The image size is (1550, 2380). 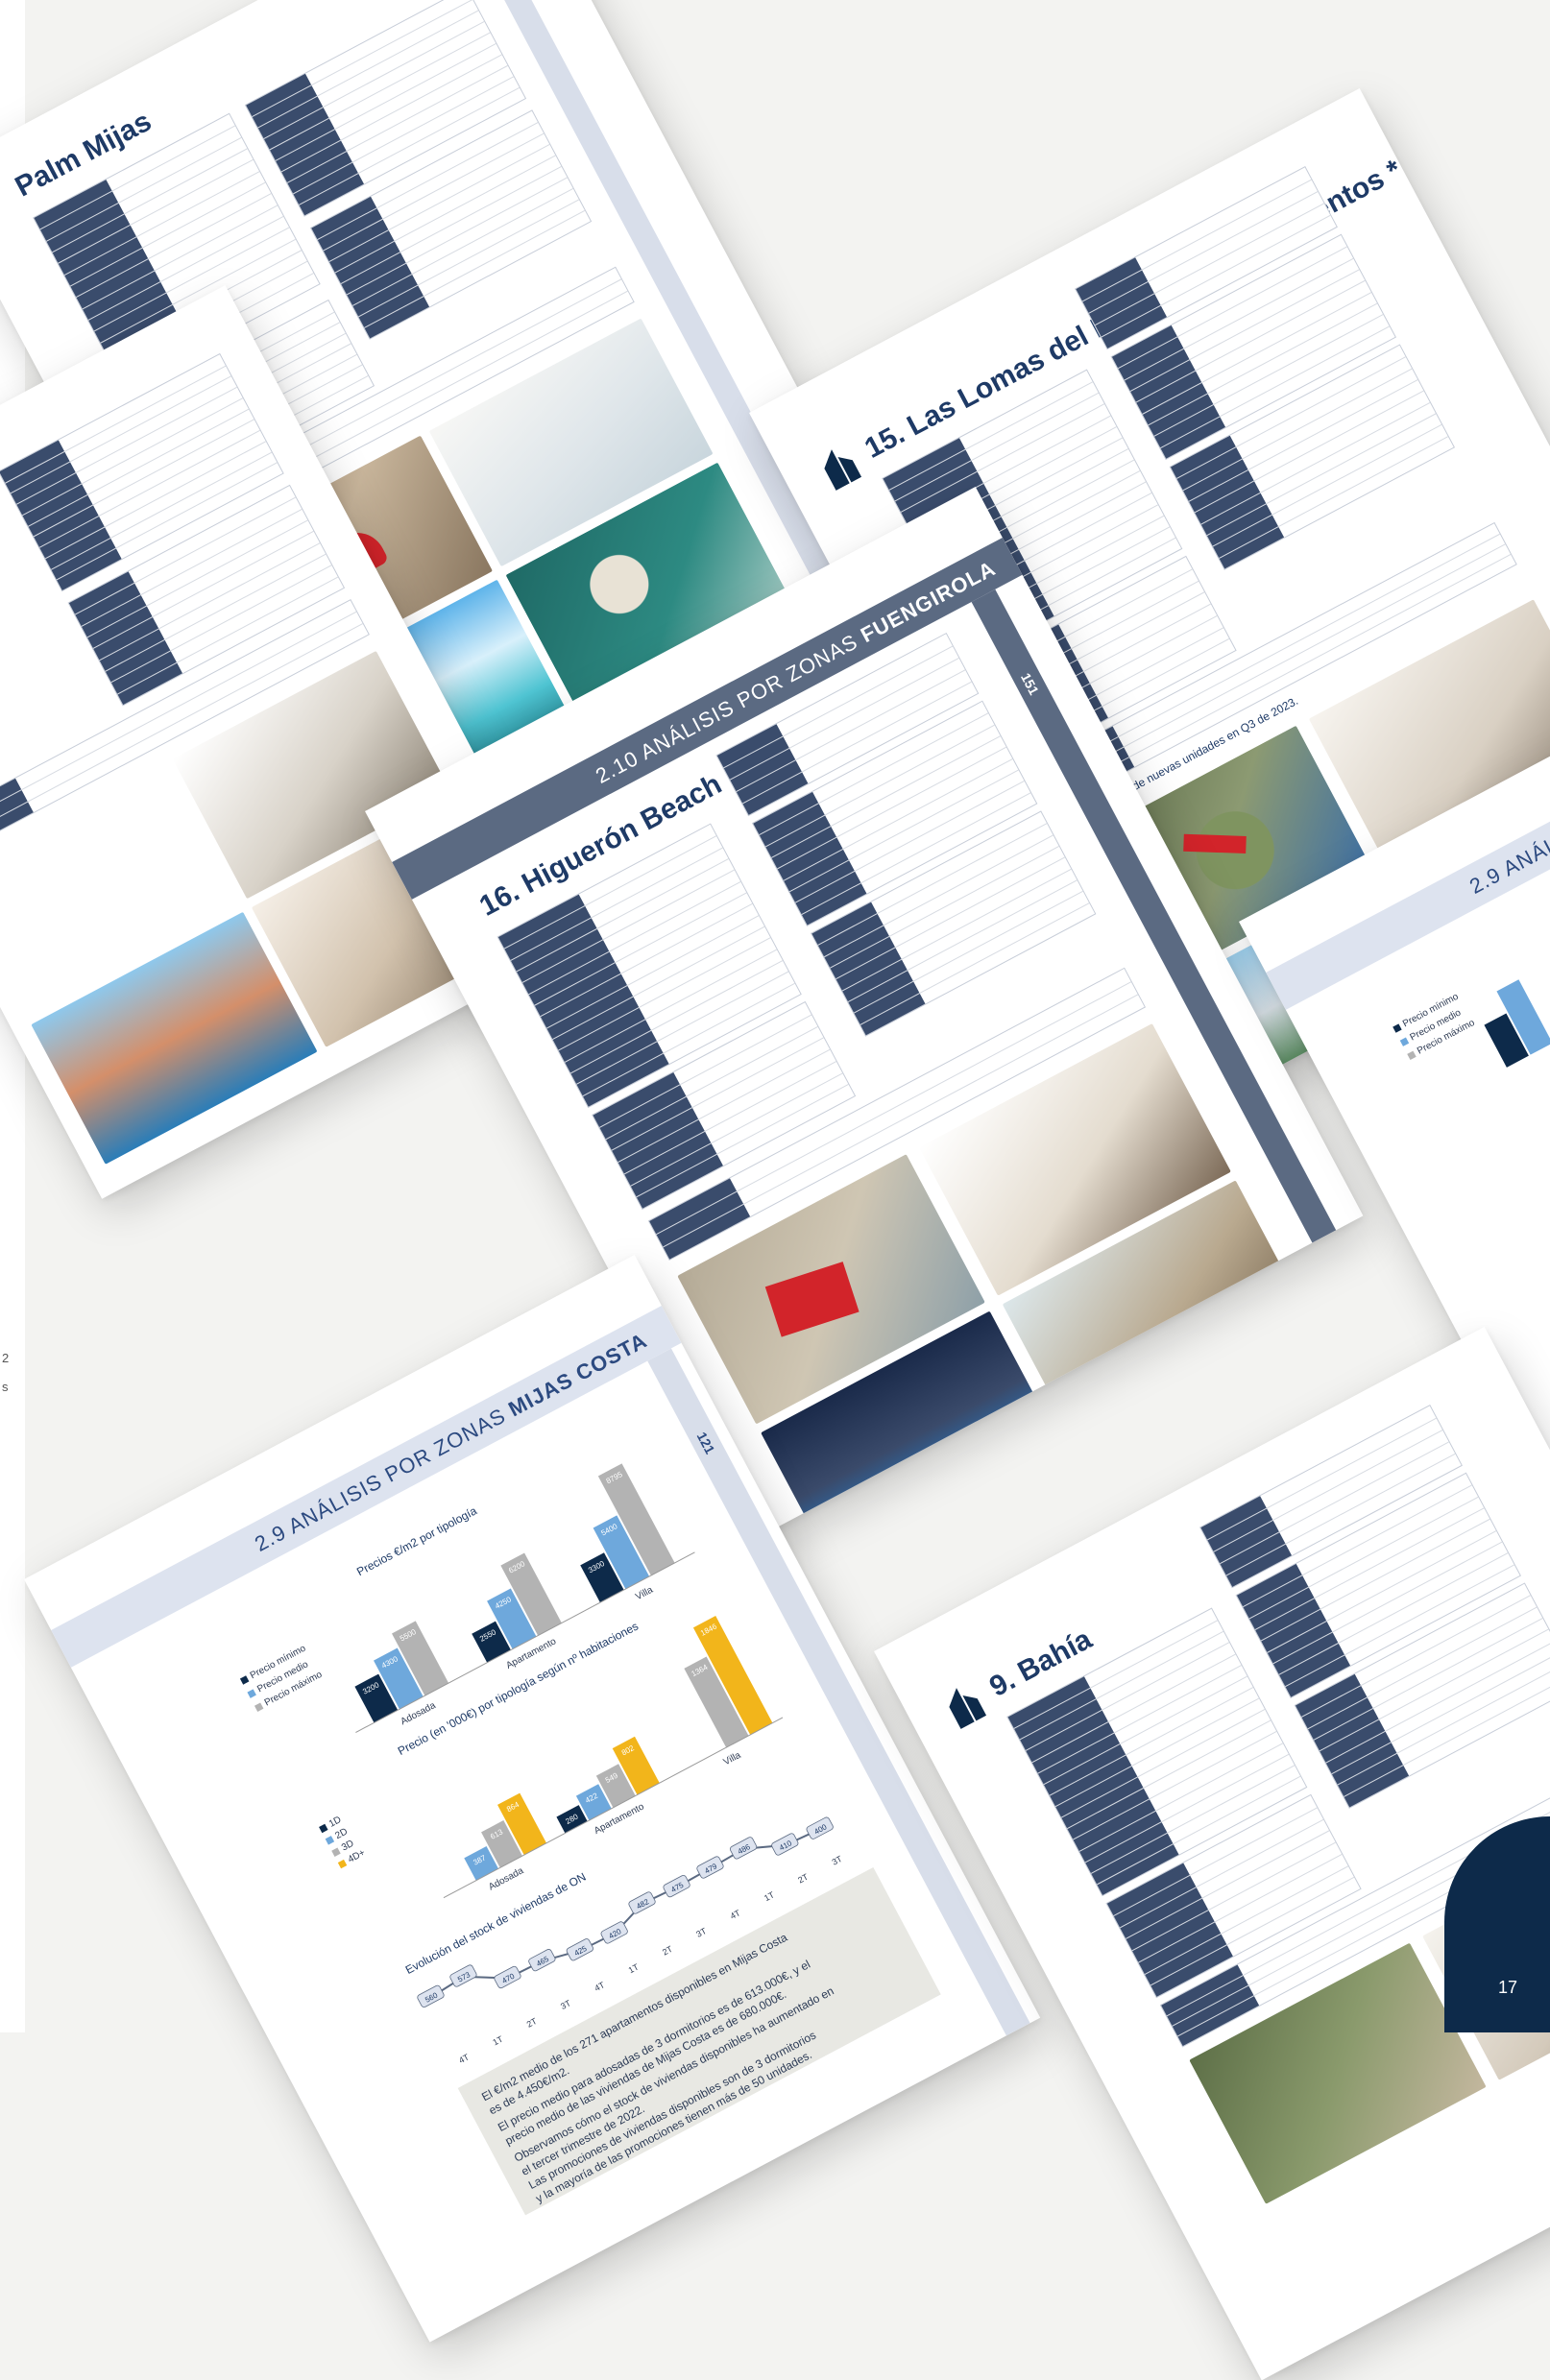 What do you see at coordinates (5, 1387) in the screenshot?
I see `side-note: s` at bounding box center [5, 1387].